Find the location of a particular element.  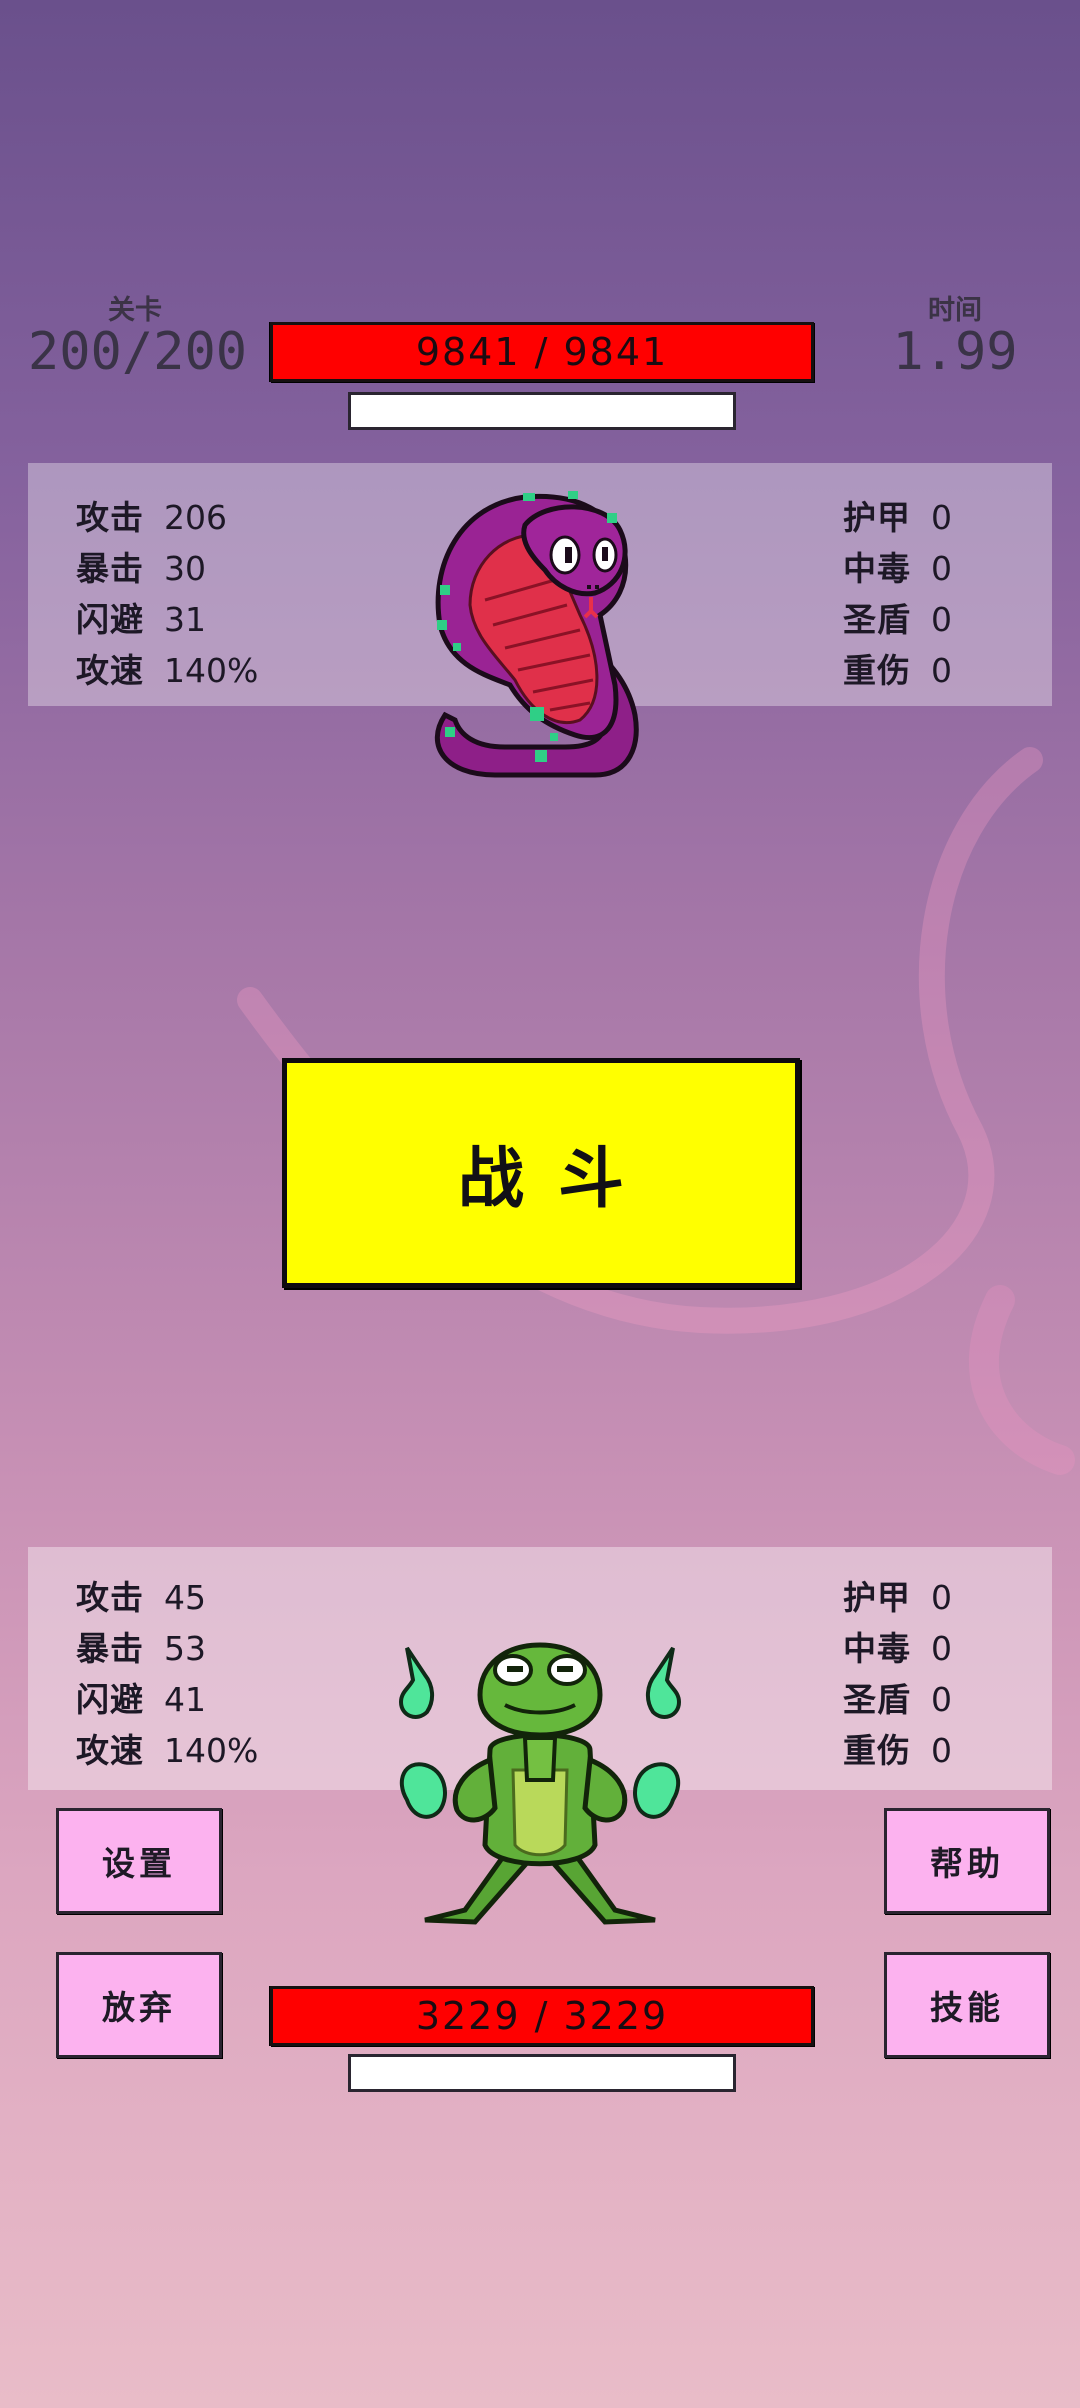

enemy-stat-poison: 中毒 0 is located at coordinates (897, 568).